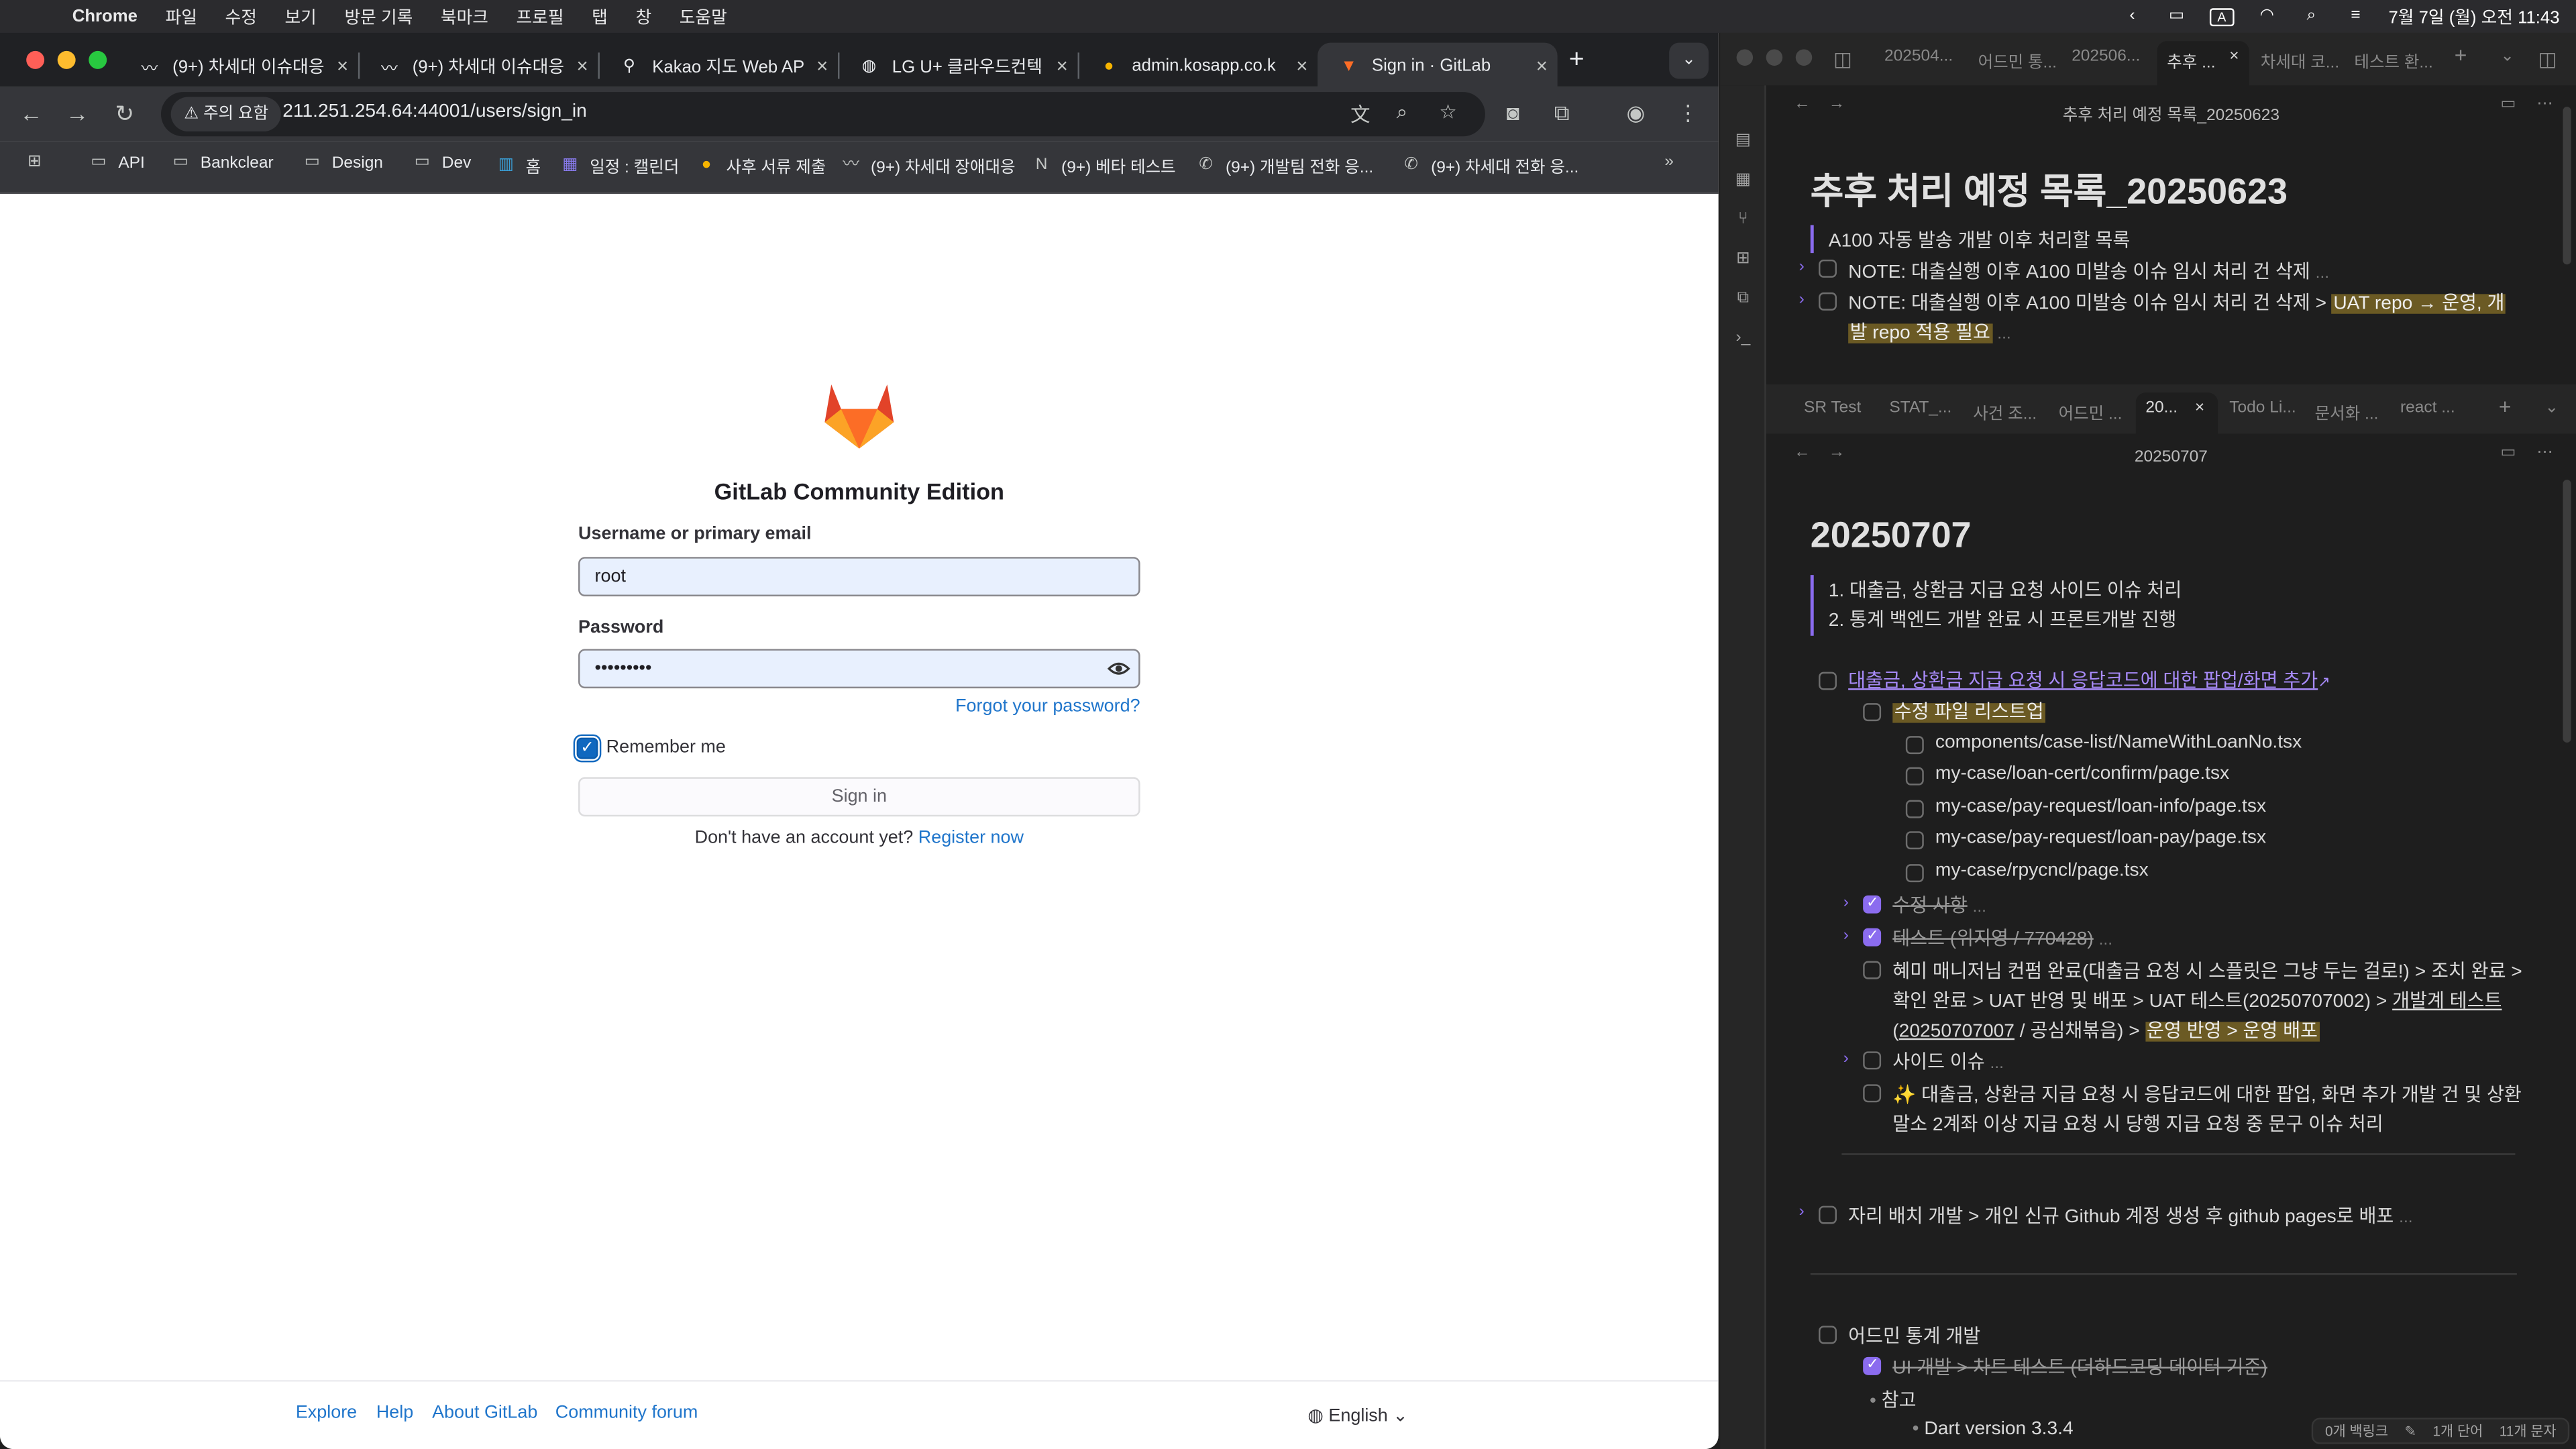 This screenshot has width=2576, height=1449. What do you see at coordinates (2089, 680) in the screenshot?
I see `task-link: 대출금, 상환금 지급 요청 시 응답코드에 대한 팝업/화면 추가↗` at bounding box center [2089, 680].